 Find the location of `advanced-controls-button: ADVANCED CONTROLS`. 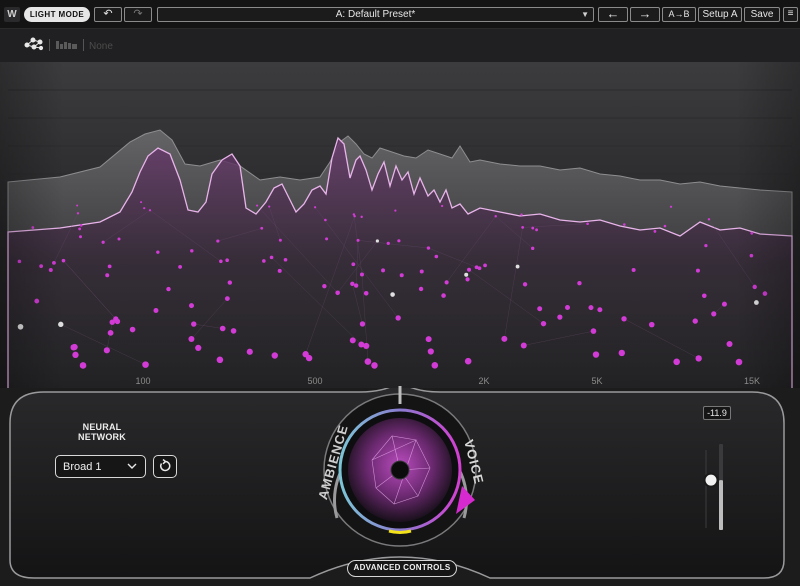

advanced-controls-button: ADVANCED CONTROLS is located at coordinates (402, 568).